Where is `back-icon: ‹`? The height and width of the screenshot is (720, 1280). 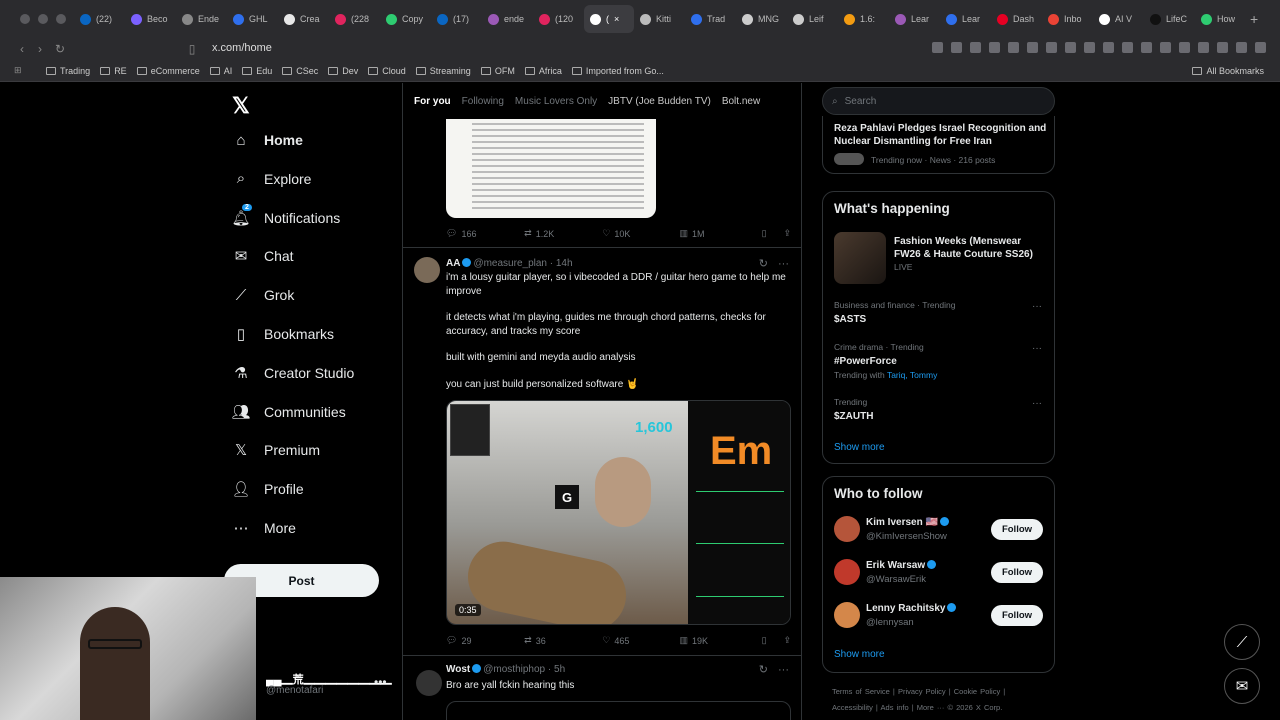 back-icon: ‹ is located at coordinates (22, 49).